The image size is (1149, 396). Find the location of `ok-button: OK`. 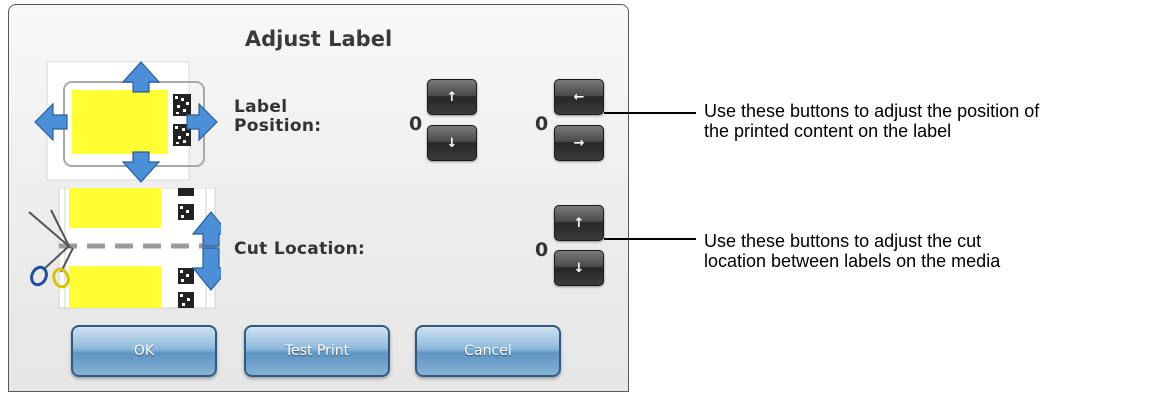

ok-button: OK is located at coordinates (144, 351).